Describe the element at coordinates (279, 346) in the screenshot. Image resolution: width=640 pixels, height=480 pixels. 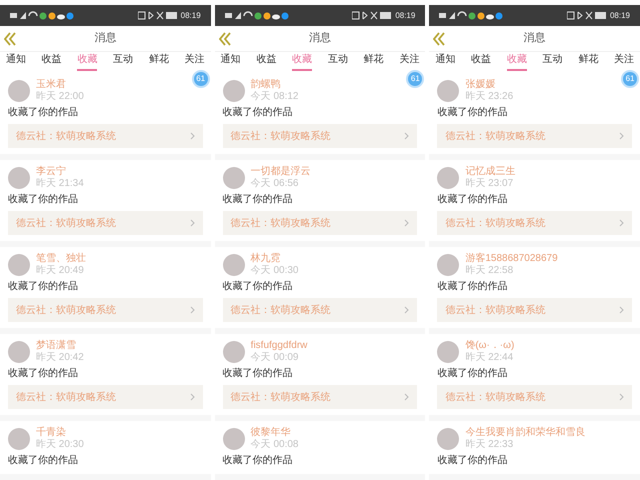
I see `user-name: fisfufggdfdrw` at that location.